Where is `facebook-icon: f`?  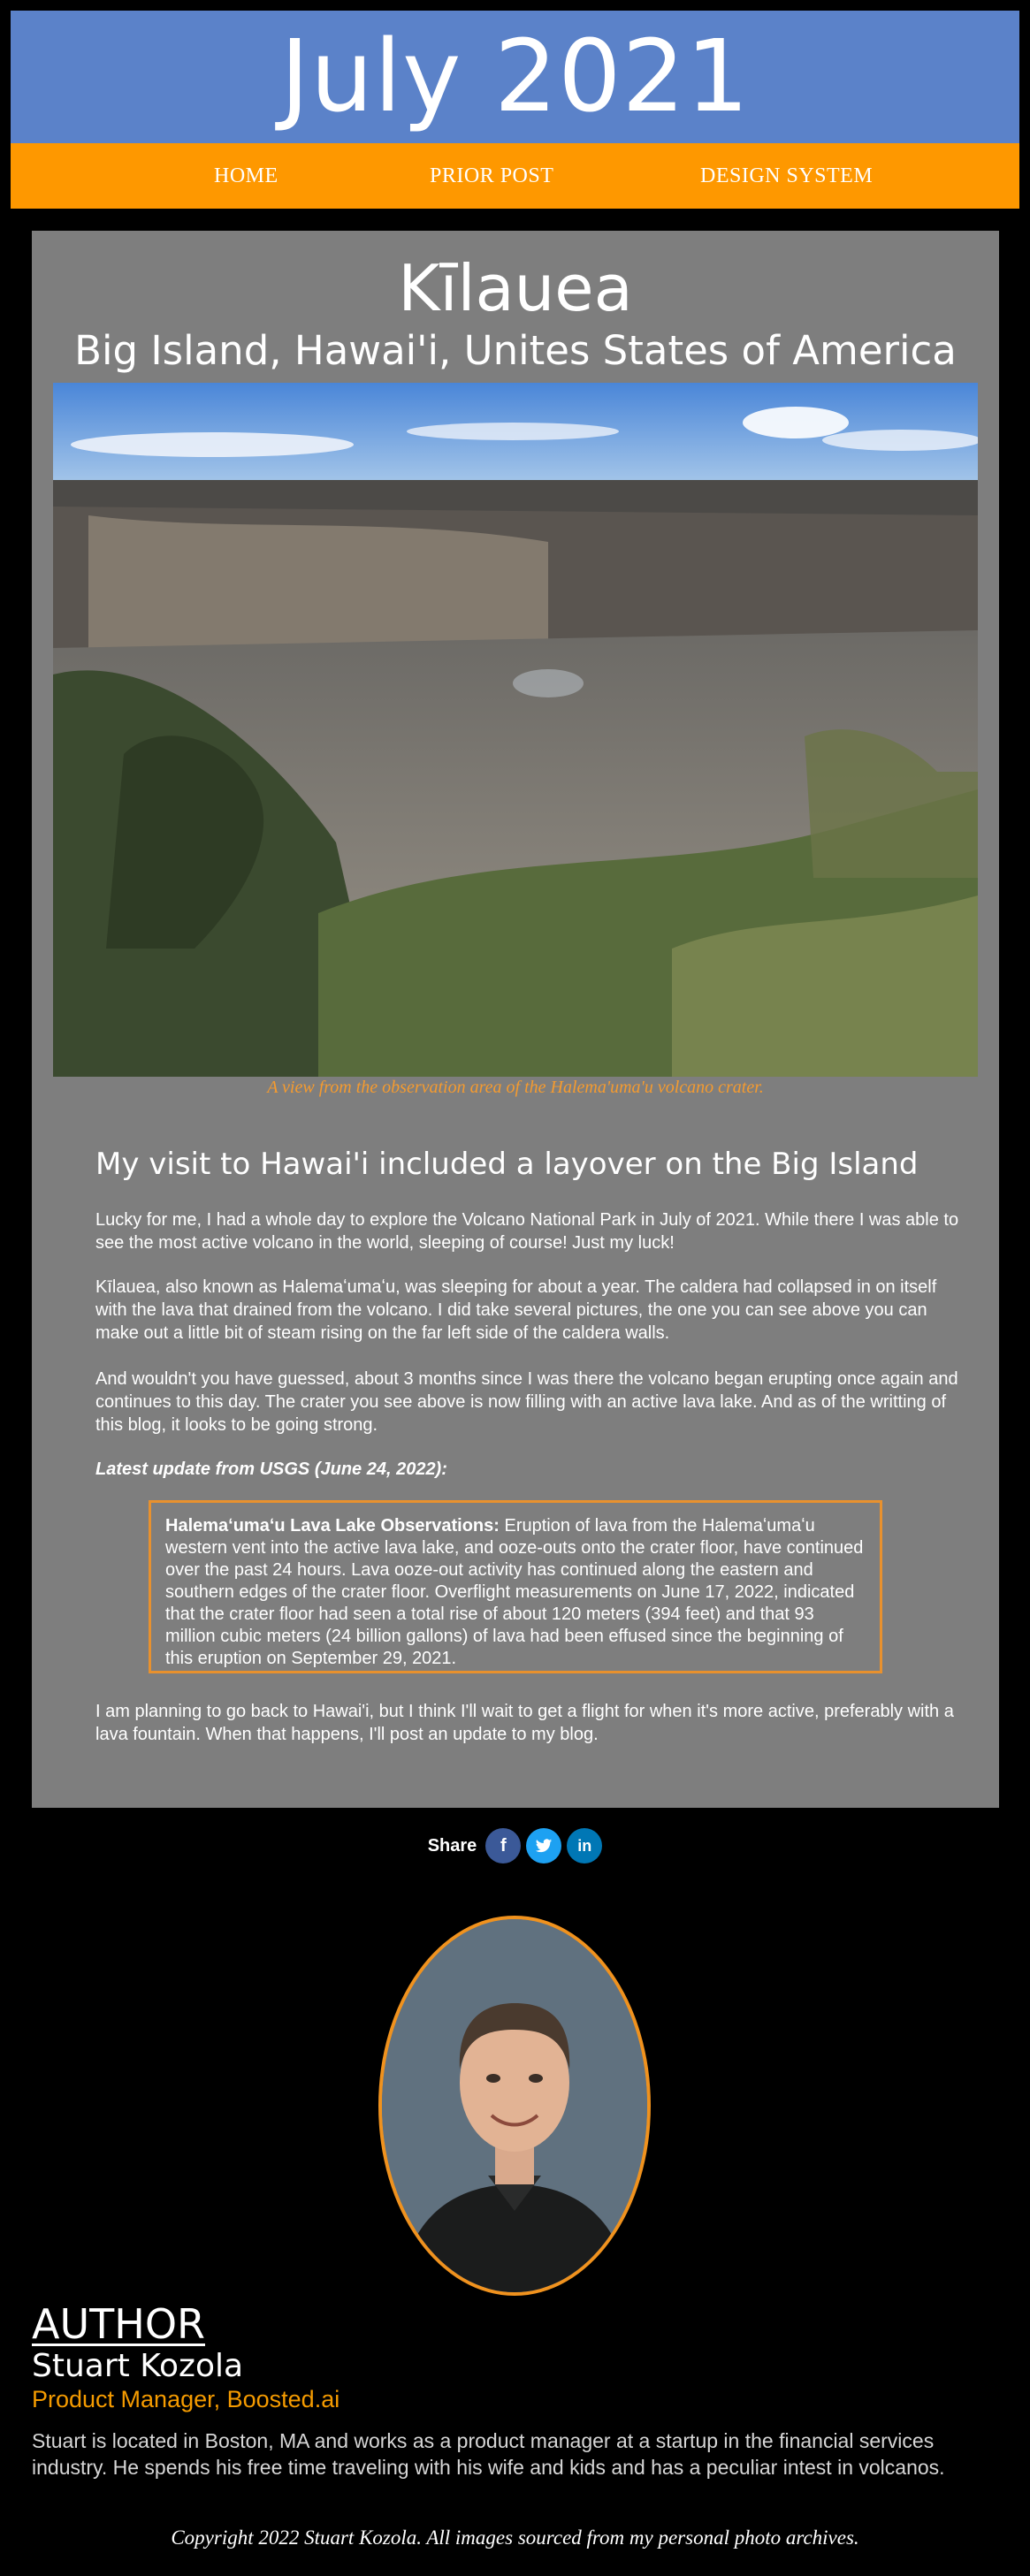 facebook-icon: f is located at coordinates (503, 1845).